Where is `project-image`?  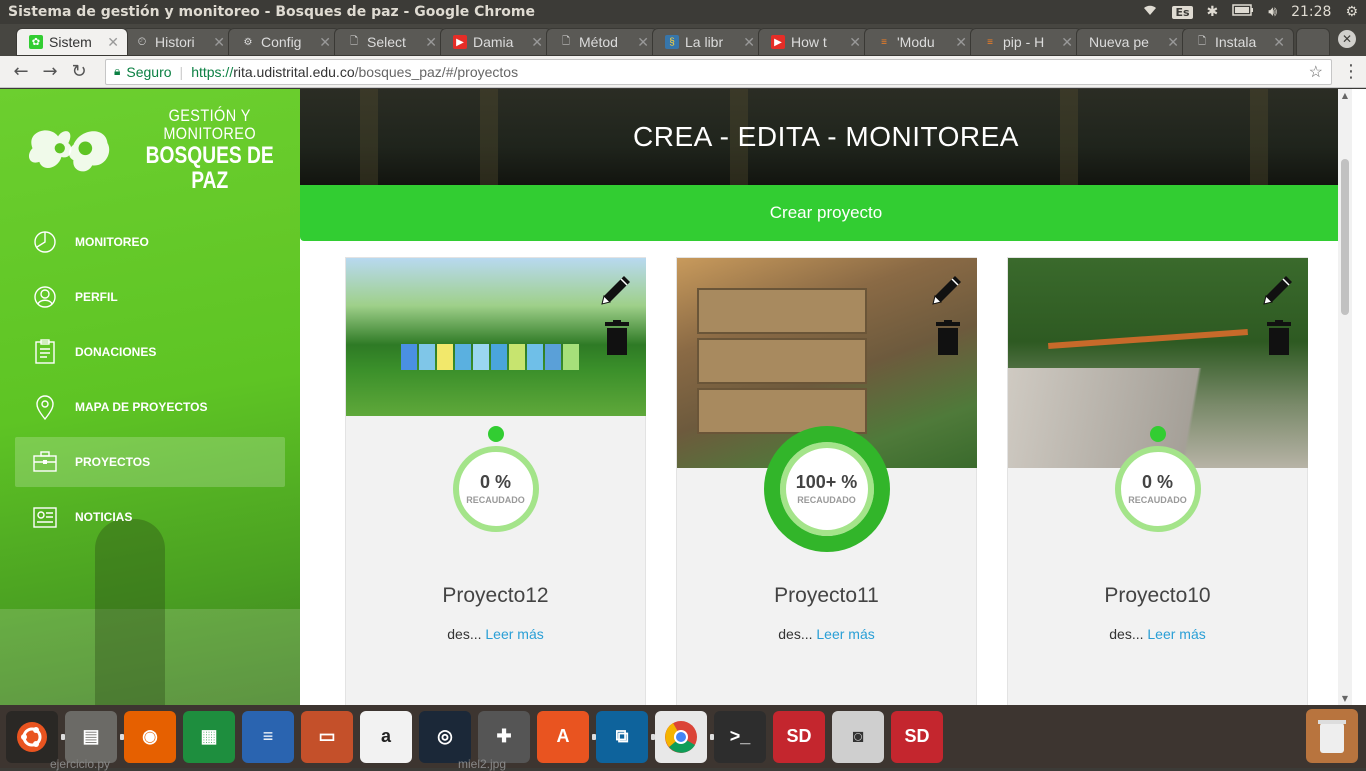
project-image is located at coordinates (496, 337).